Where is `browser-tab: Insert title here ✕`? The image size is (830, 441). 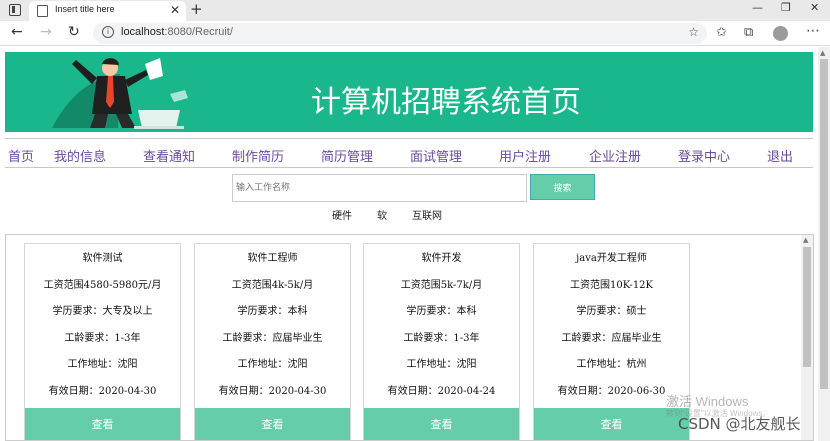 browser-tab: Insert title here ✕ is located at coordinates (107, 11).